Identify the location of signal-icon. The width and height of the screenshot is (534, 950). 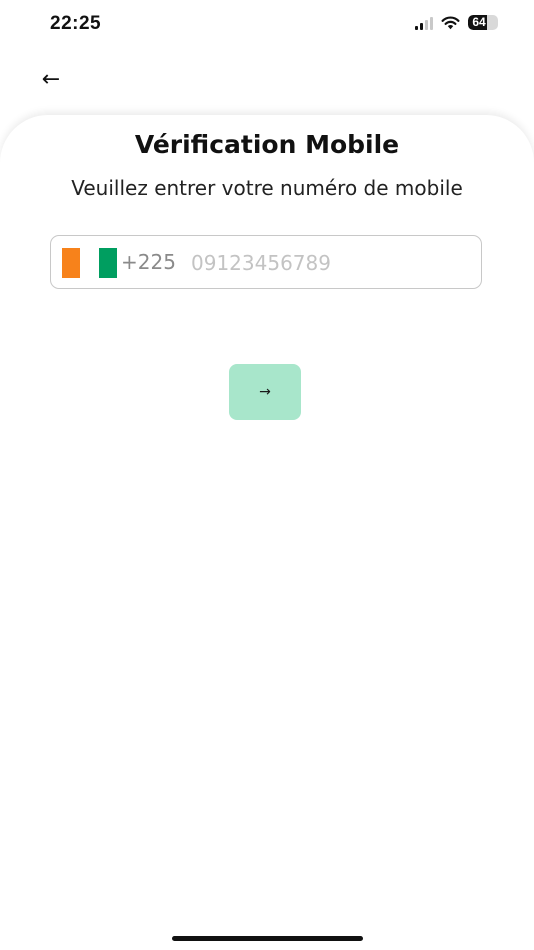
(424, 23).